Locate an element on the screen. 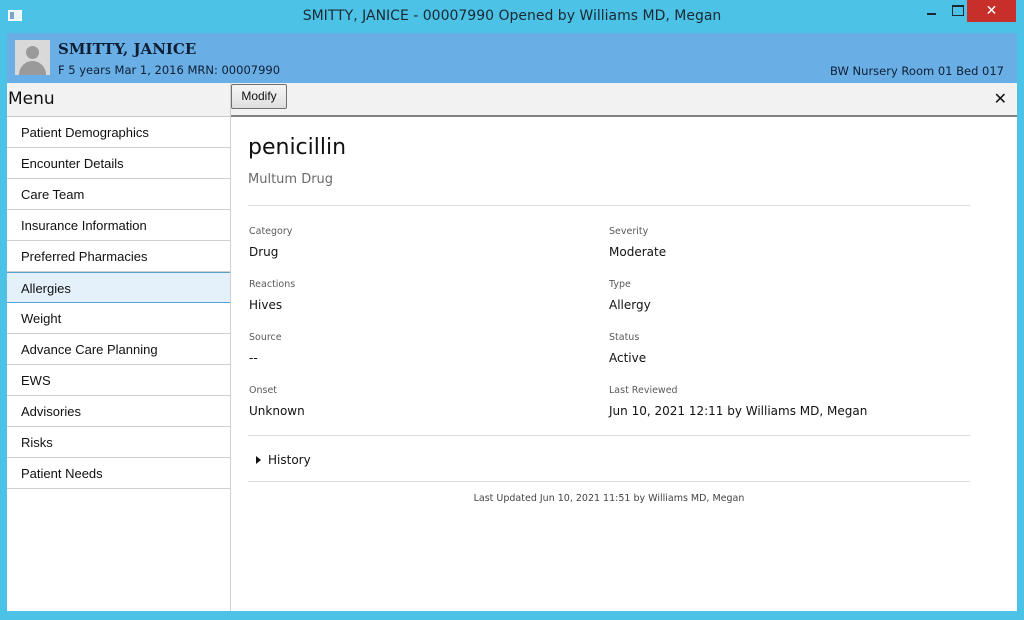 The height and width of the screenshot is (620, 1024). patient-location: BW Nursery Room 01 Bed 017 is located at coordinates (917, 71).